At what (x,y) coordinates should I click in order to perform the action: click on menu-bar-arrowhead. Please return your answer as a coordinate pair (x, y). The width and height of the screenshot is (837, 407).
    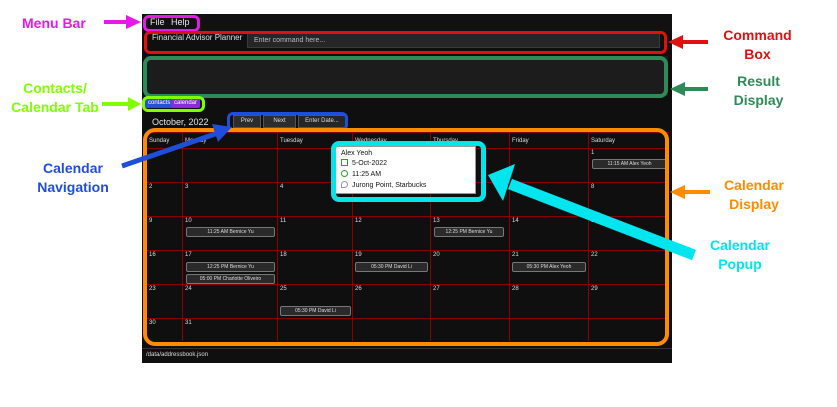
    Looking at the image, I should click on (133, 22).